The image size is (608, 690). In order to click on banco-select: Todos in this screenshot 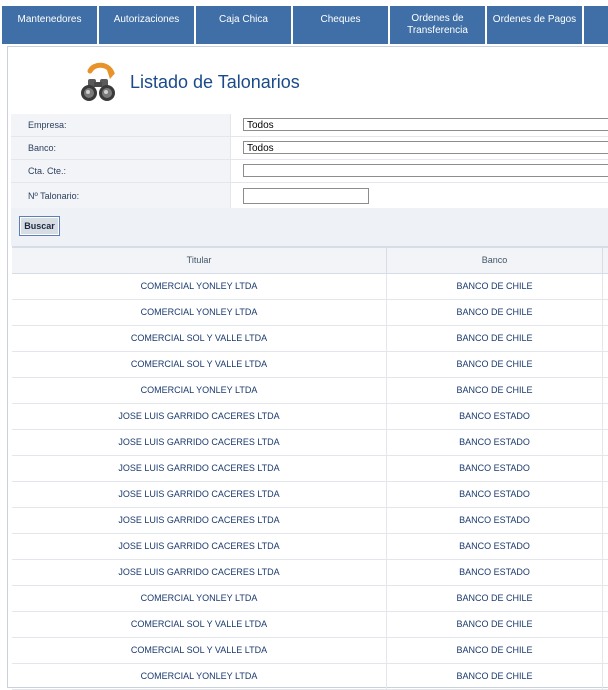, I will do `click(425, 147)`.